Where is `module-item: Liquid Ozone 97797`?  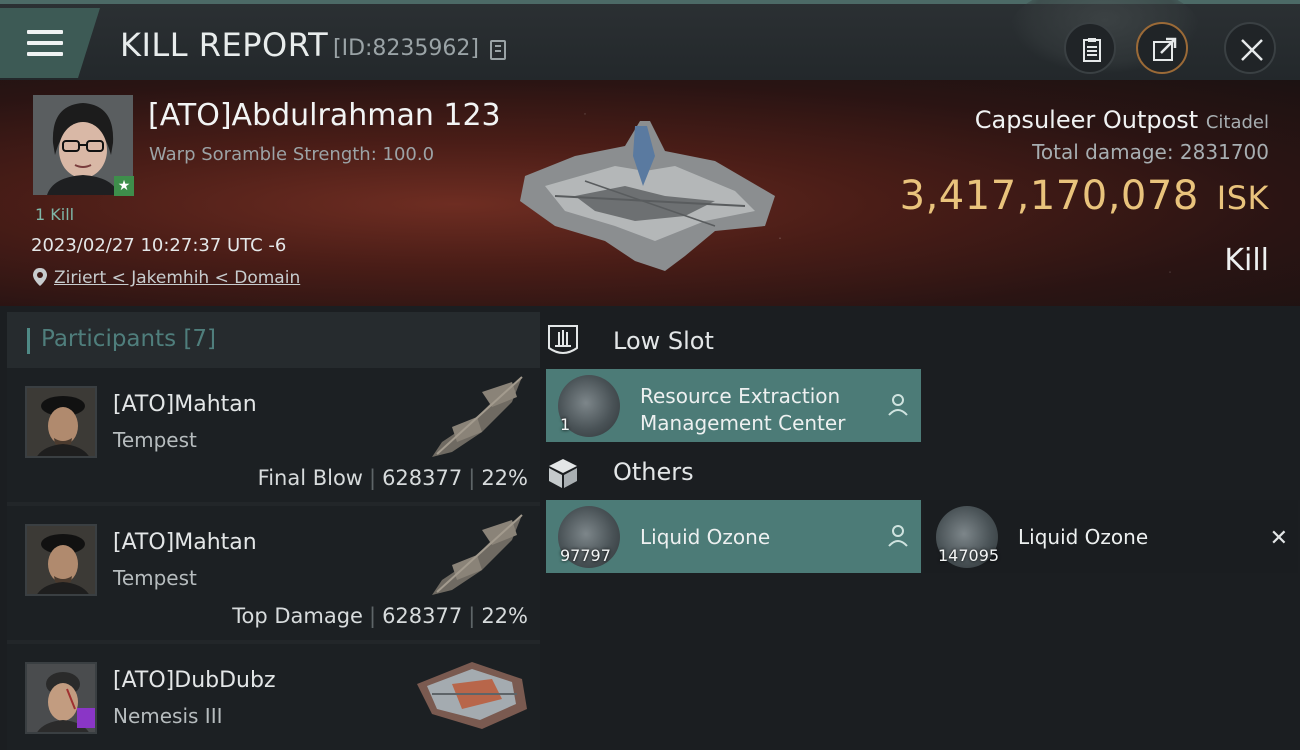 module-item: Liquid Ozone 97797 is located at coordinates (733, 536).